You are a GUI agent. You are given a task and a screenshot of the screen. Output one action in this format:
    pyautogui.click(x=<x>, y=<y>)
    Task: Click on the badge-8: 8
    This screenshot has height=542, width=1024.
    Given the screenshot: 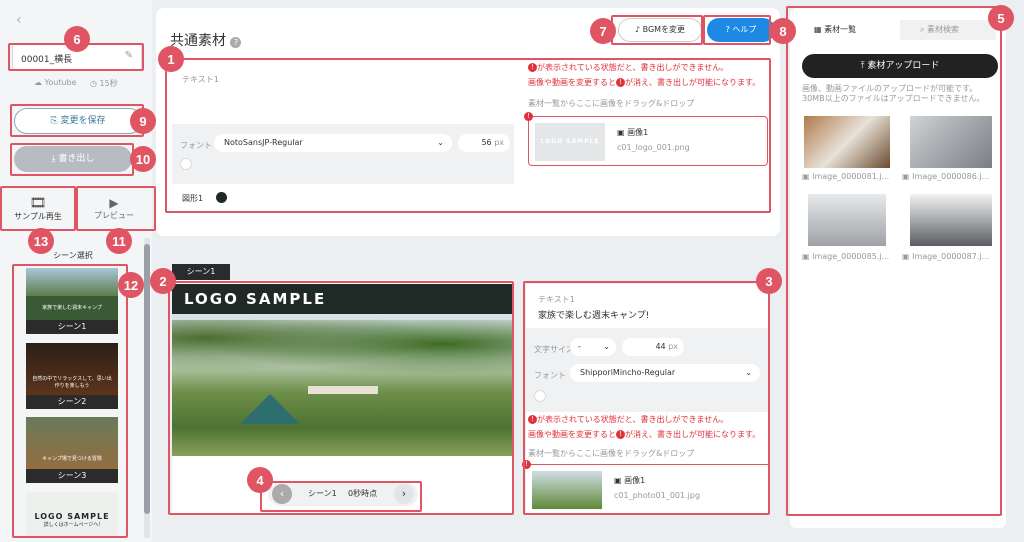 What is the action you would take?
    pyautogui.click(x=783, y=31)
    